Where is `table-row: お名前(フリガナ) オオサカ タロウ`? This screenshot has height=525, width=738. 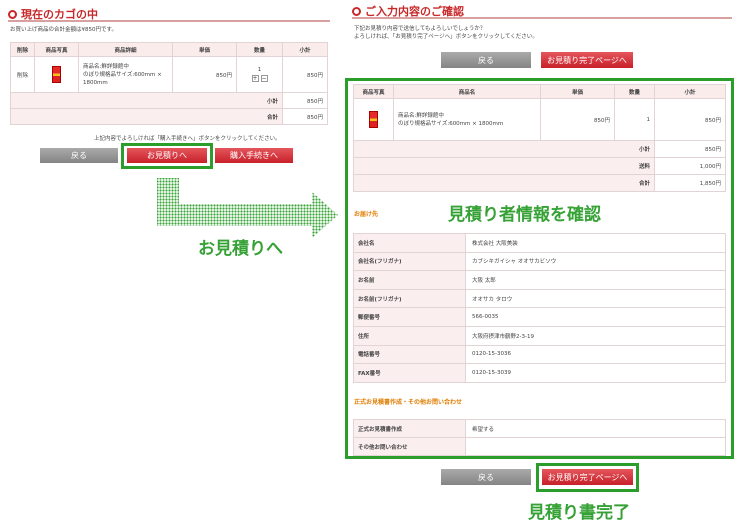 table-row: お名前(フリガナ) オオサカ タロウ is located at coordinates (539, 298).